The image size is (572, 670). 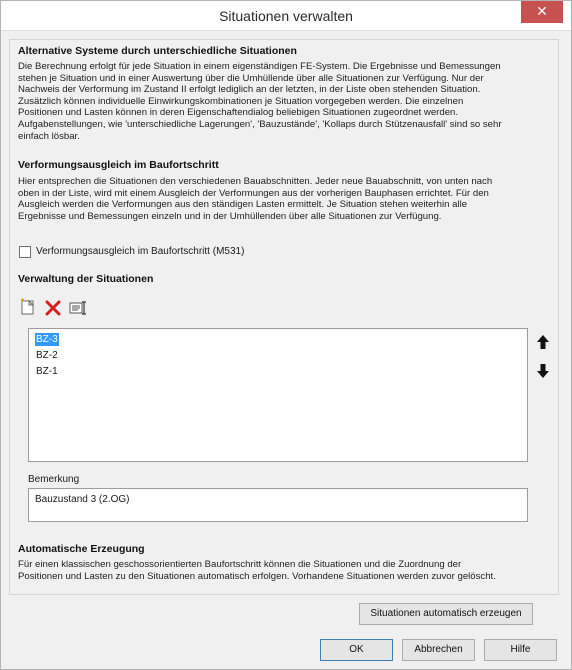 What do you see at coordinates (520, 650) in the screenshot?
I see `help-button: Hilfe` at bounding box center [520, 650].